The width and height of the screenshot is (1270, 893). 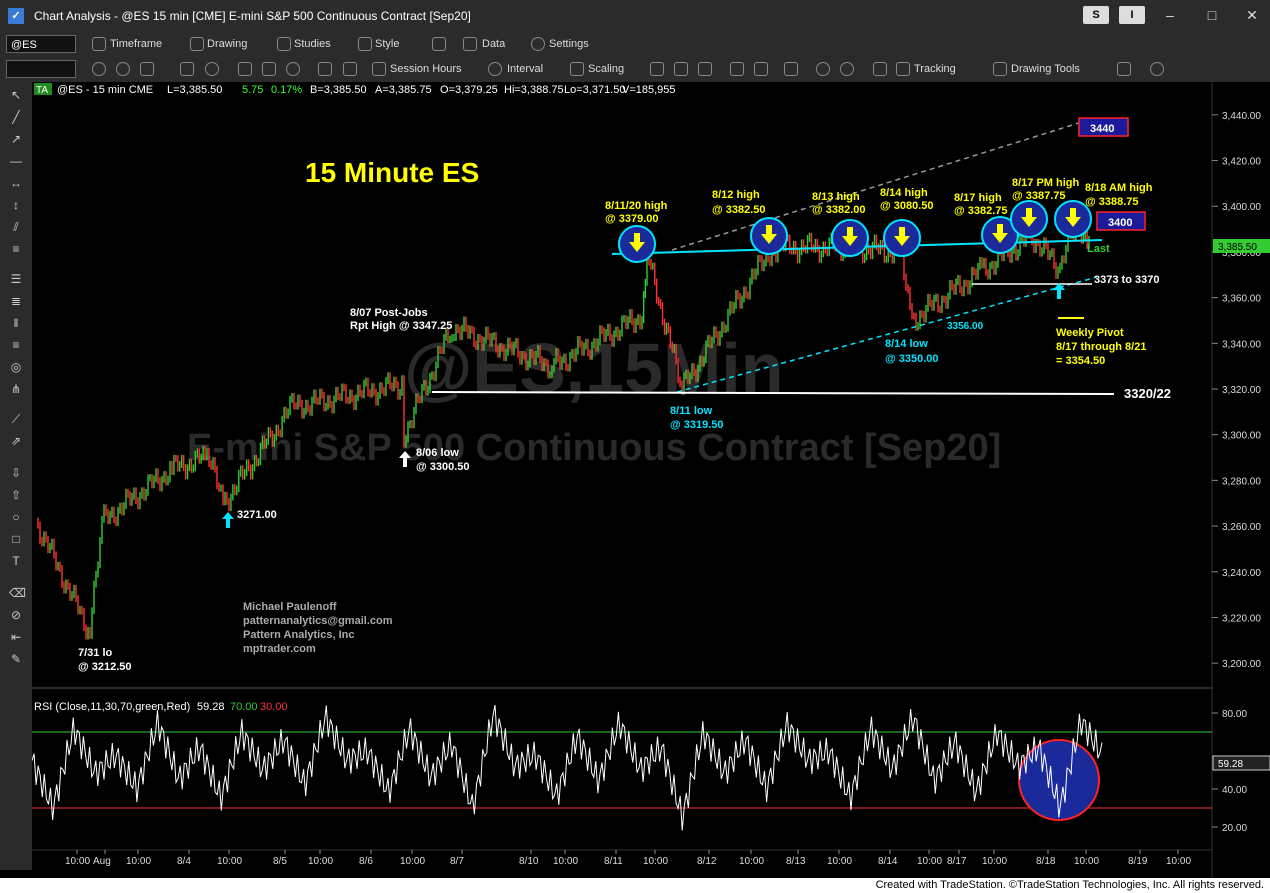 What do you see at coordinates (439, 44) in the screenshot?
I see `link-icon` at bounding box center [439, 44].